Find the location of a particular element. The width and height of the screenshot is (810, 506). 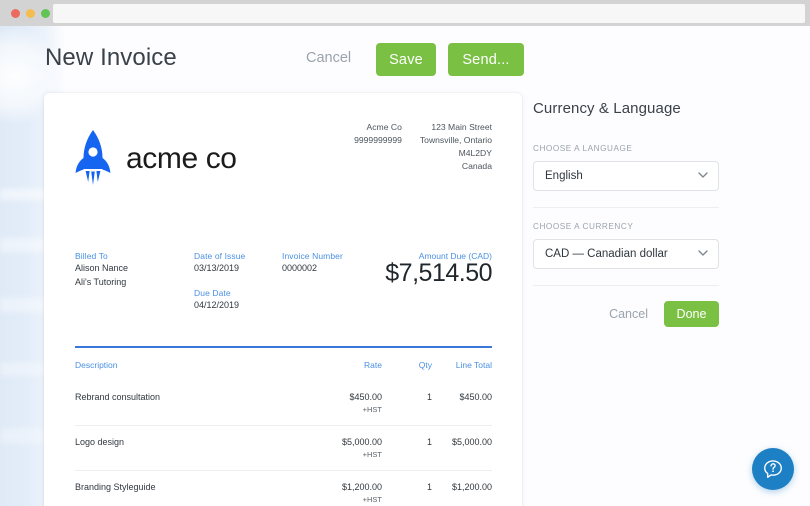

column-header-qty: Qty is located at coordinates (425, 365).